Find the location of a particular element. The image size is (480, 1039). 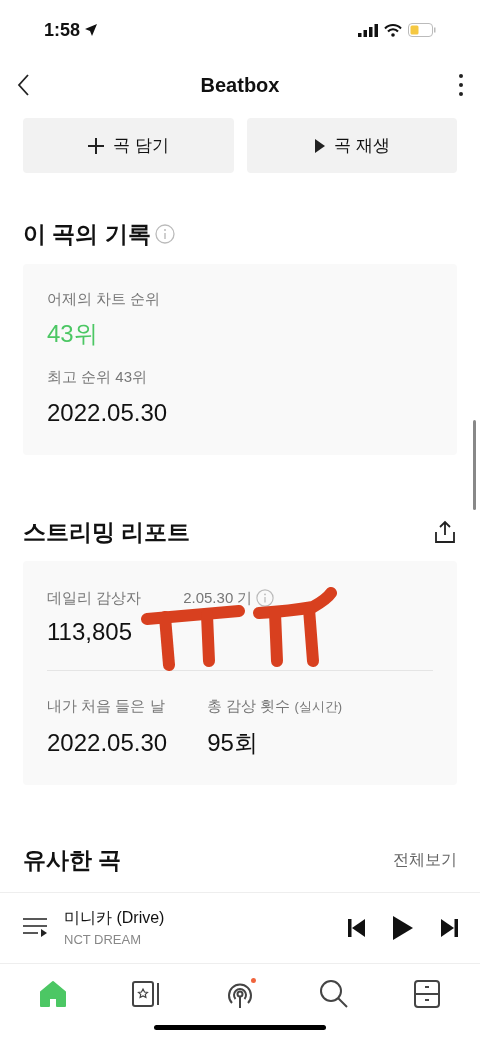

plus-icon is located at coordinates (96, 145).